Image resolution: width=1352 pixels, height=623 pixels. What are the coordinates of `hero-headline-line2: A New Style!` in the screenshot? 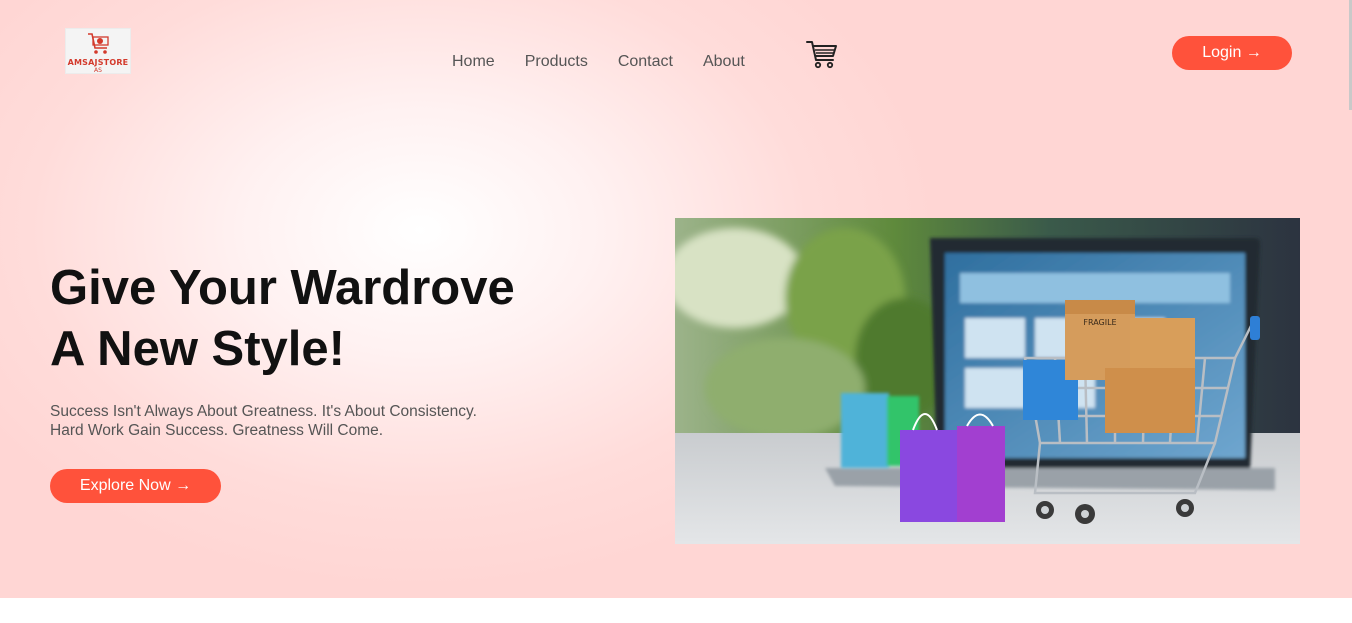 It's located at (197, 349).